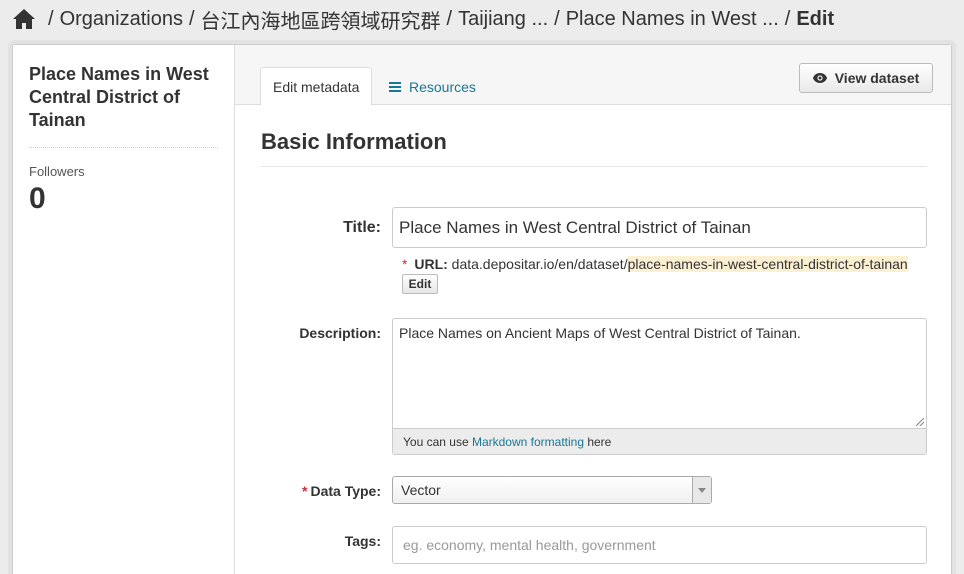 This screenshot has height=574, width=964. Describe the element at coordinates (598, 442) in the screenshot. I see `markdown-hint-post: here` at that location.